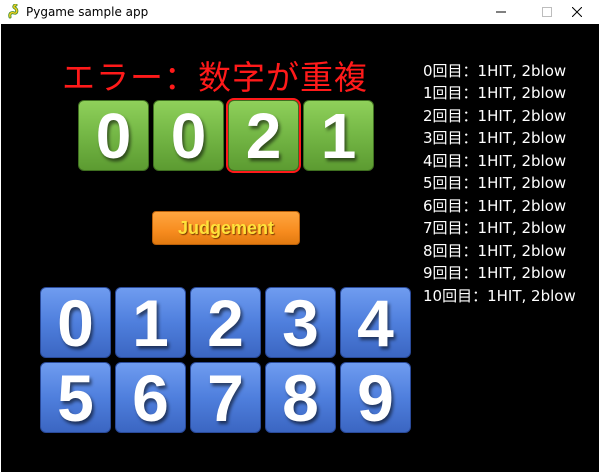 This screenshot has height=473, width=600. I want to click on keypad-digit-0: 0, so click(75, 323).